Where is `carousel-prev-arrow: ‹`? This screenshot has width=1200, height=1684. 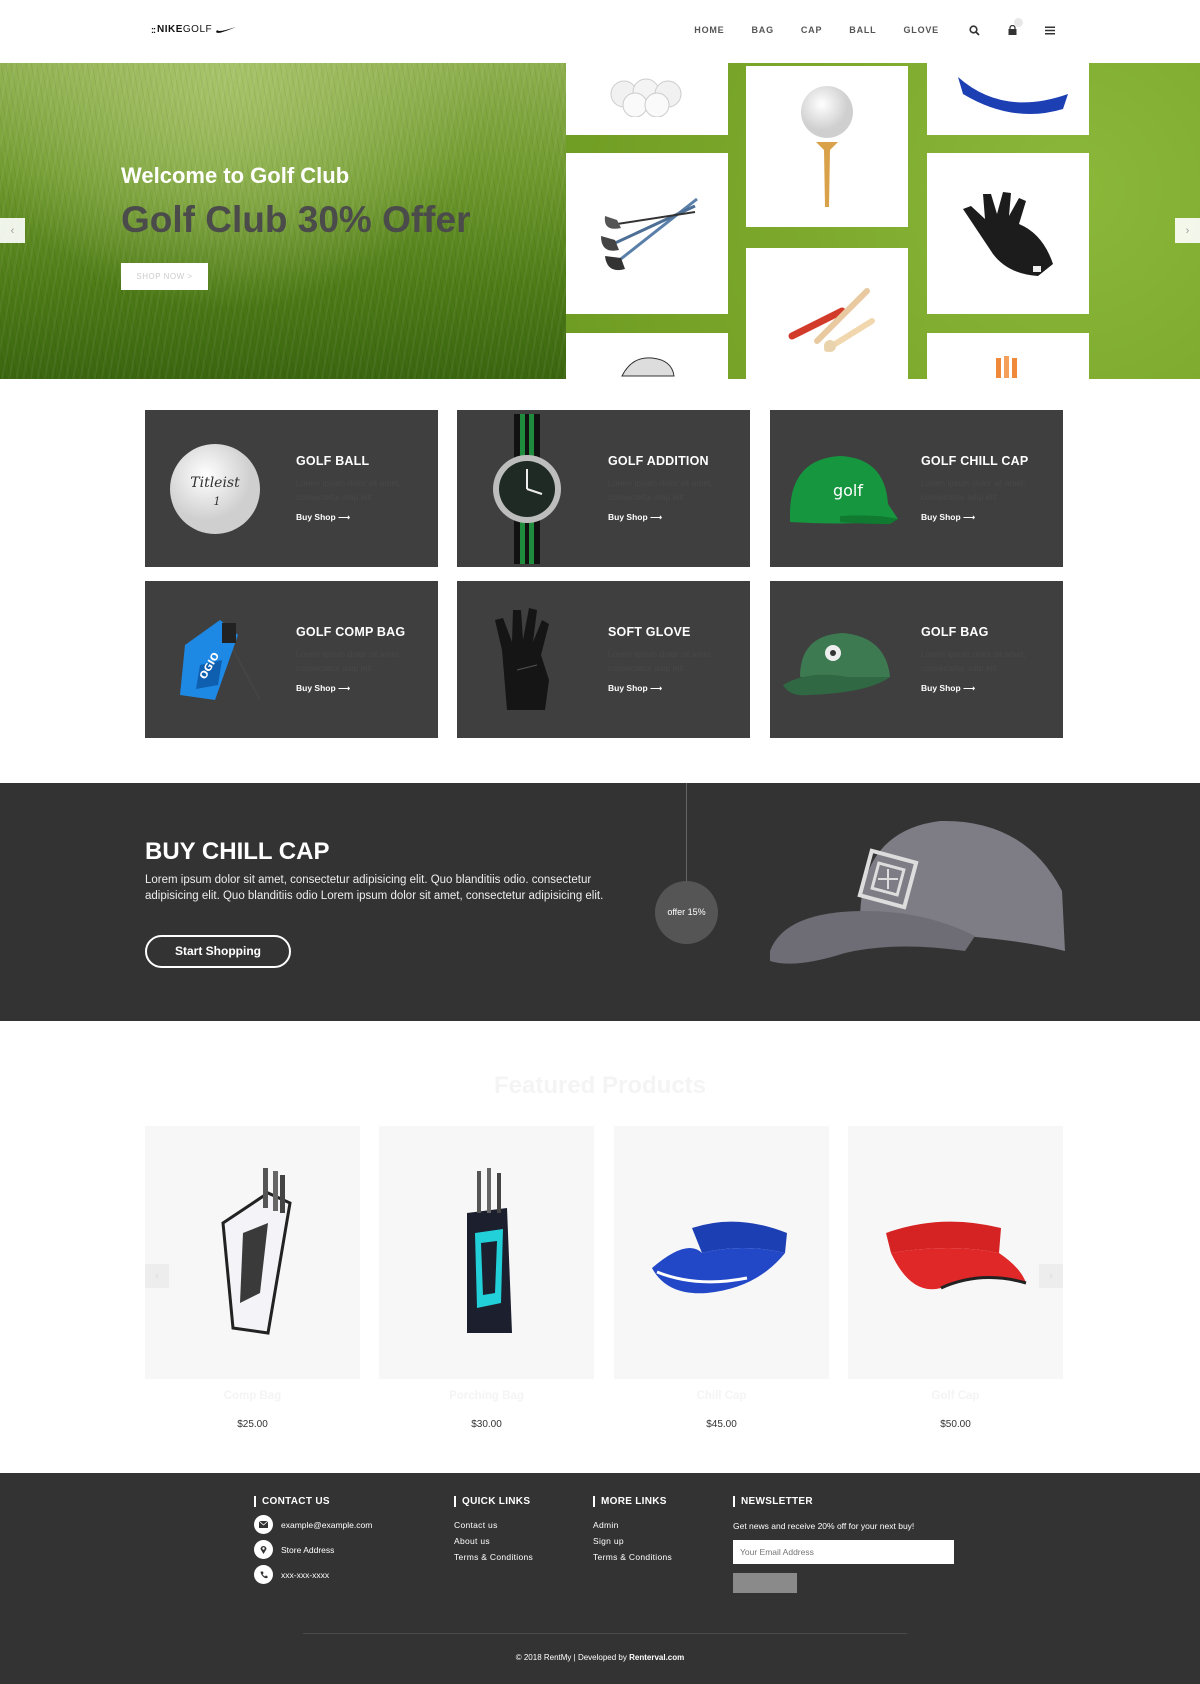 carousel-prev-arrow: ‹ is located at coordinates (157, 1276).